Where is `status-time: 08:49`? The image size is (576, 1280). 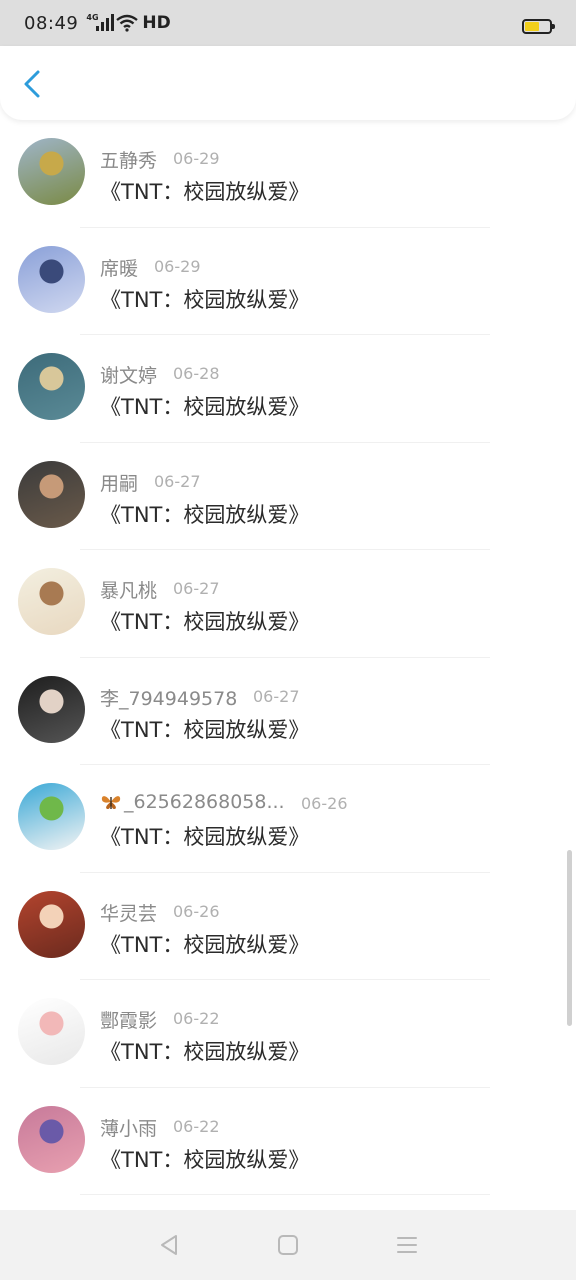 status-time: 08:49 is located at coordinates (51, 23).